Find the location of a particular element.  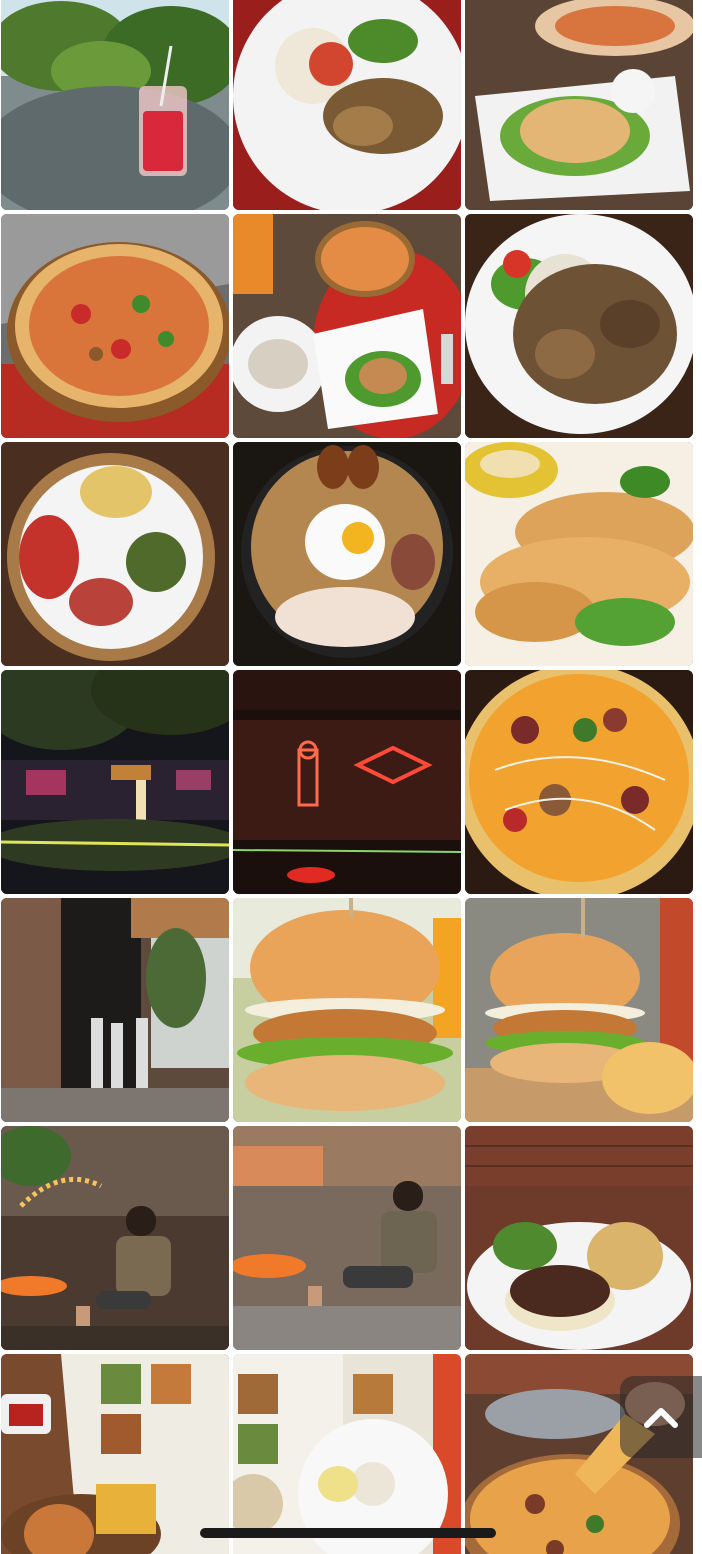

photo-night-garden is located at coordinates (115, 782).